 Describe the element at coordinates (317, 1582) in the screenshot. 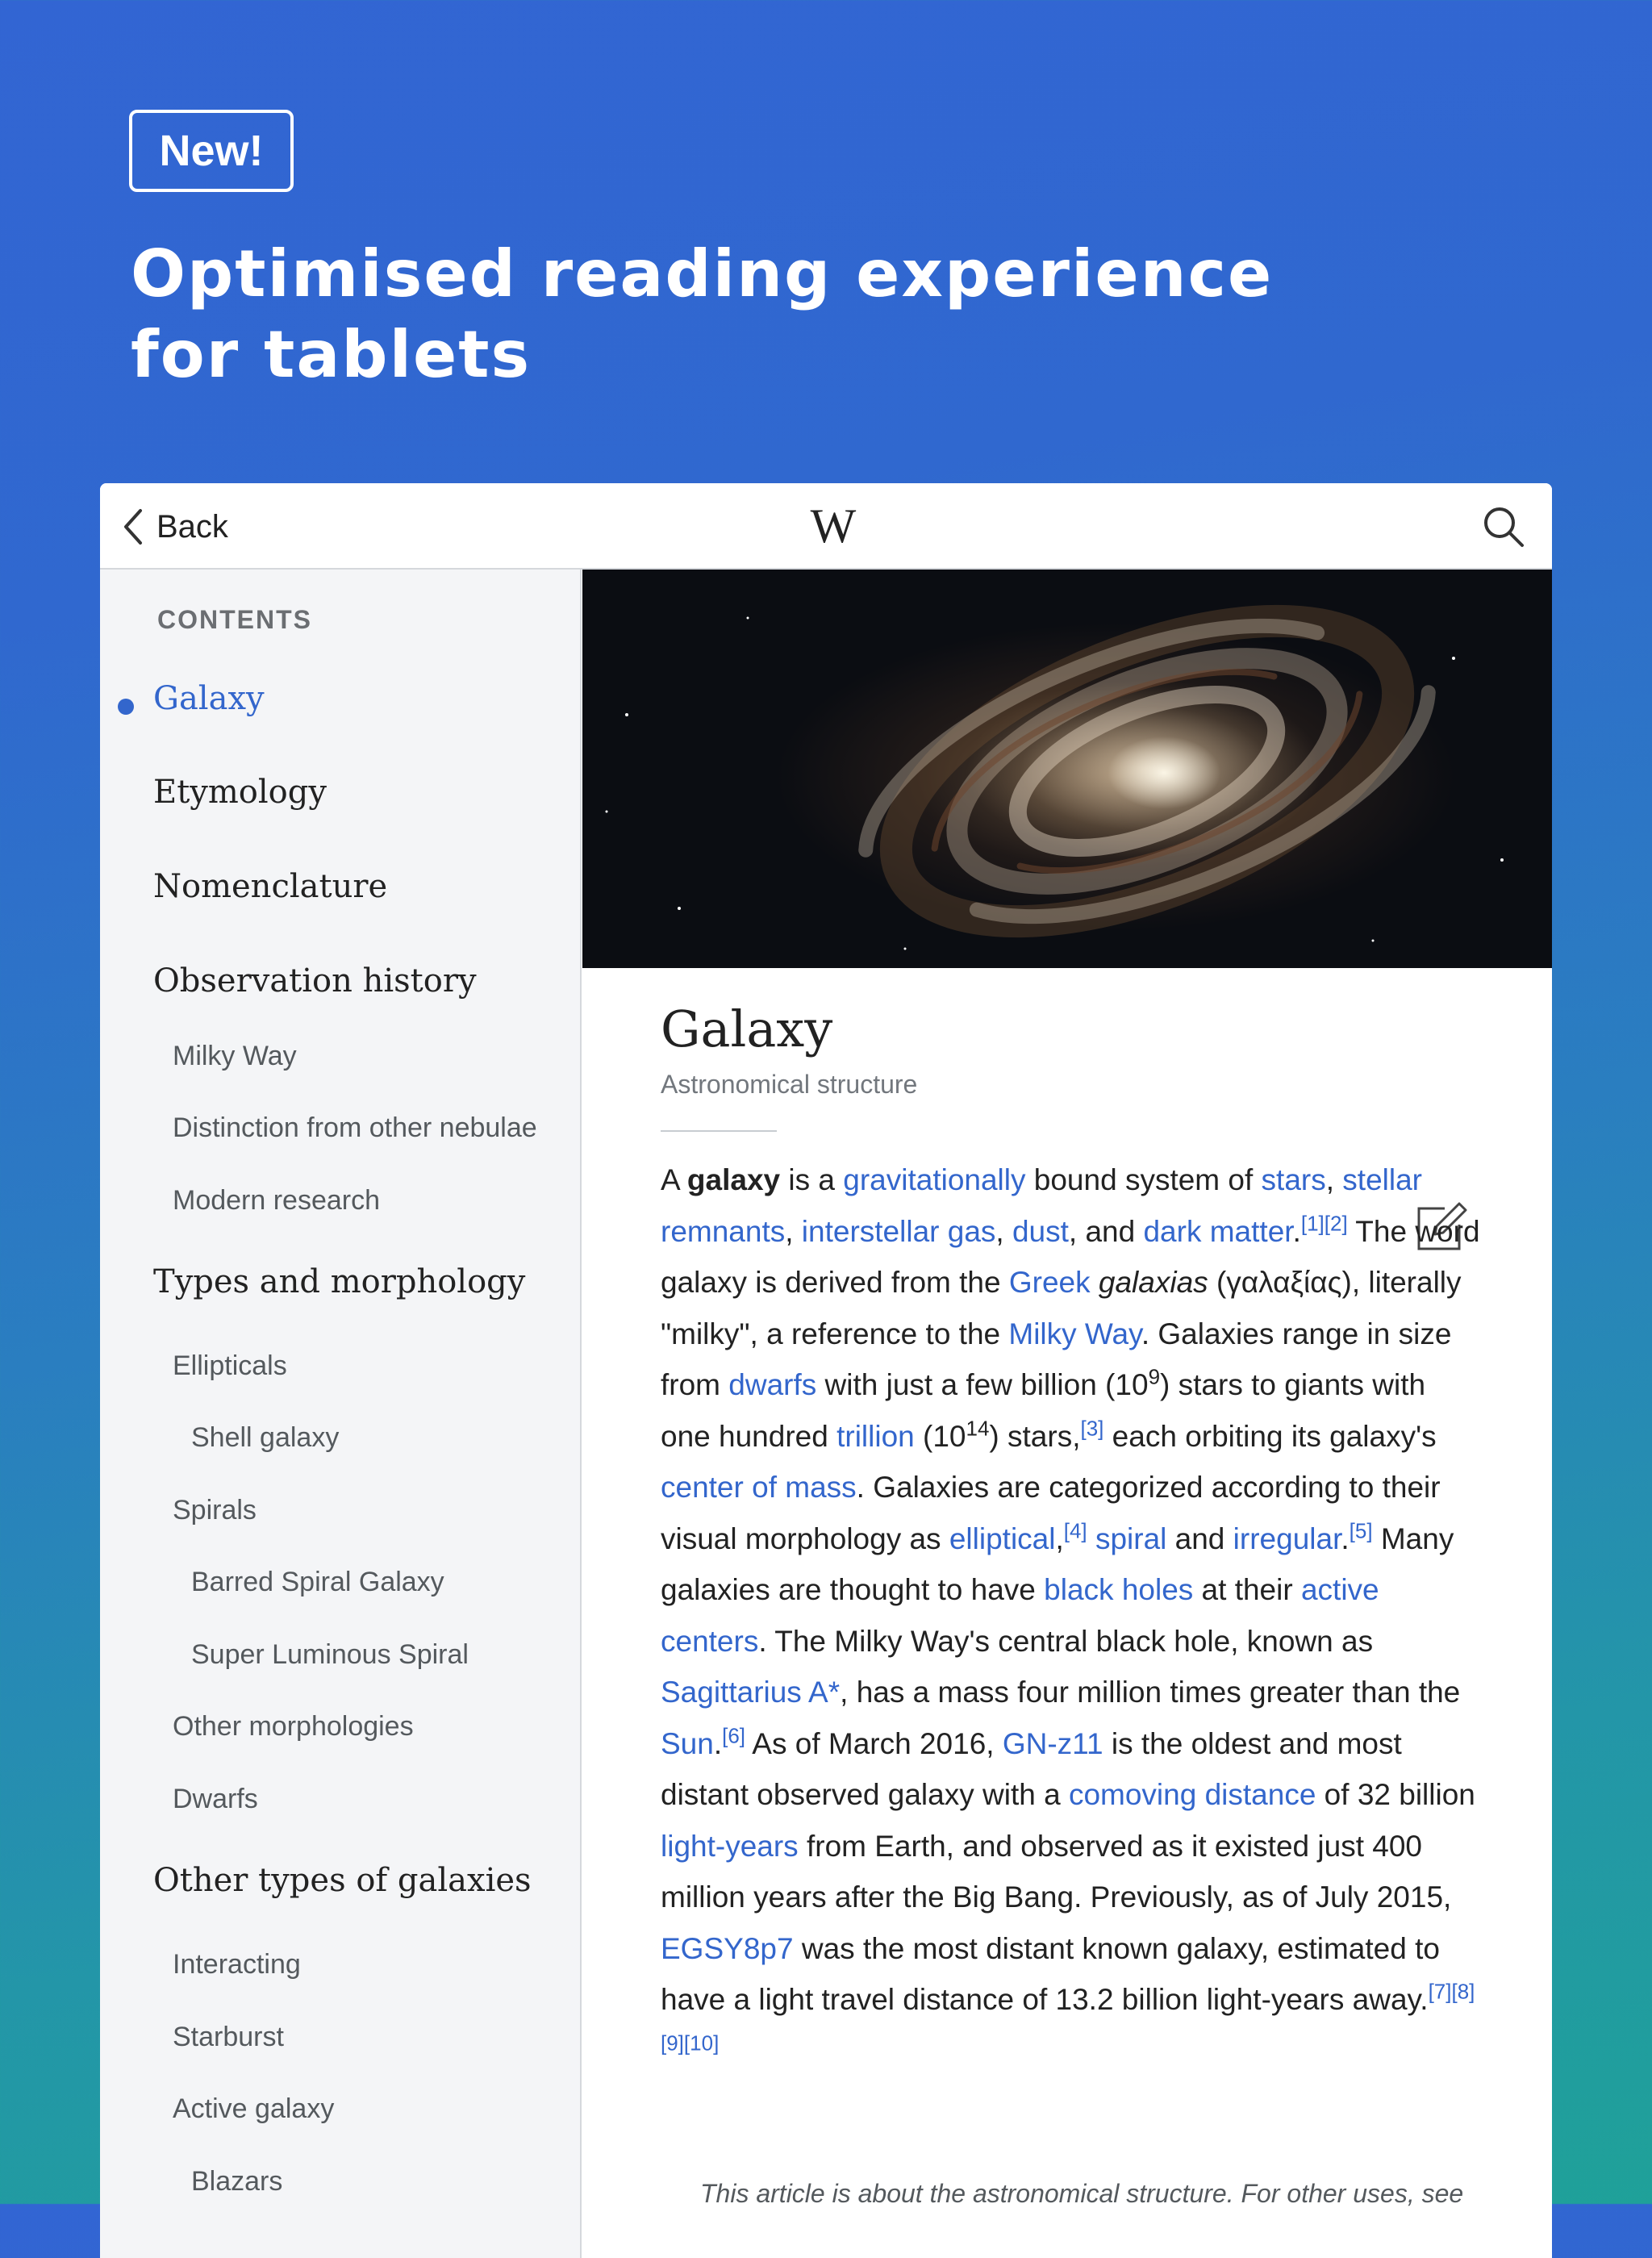

I see `toc-item-barred-spiral-galaxy: Barred Spiral Galaxy` at that location.